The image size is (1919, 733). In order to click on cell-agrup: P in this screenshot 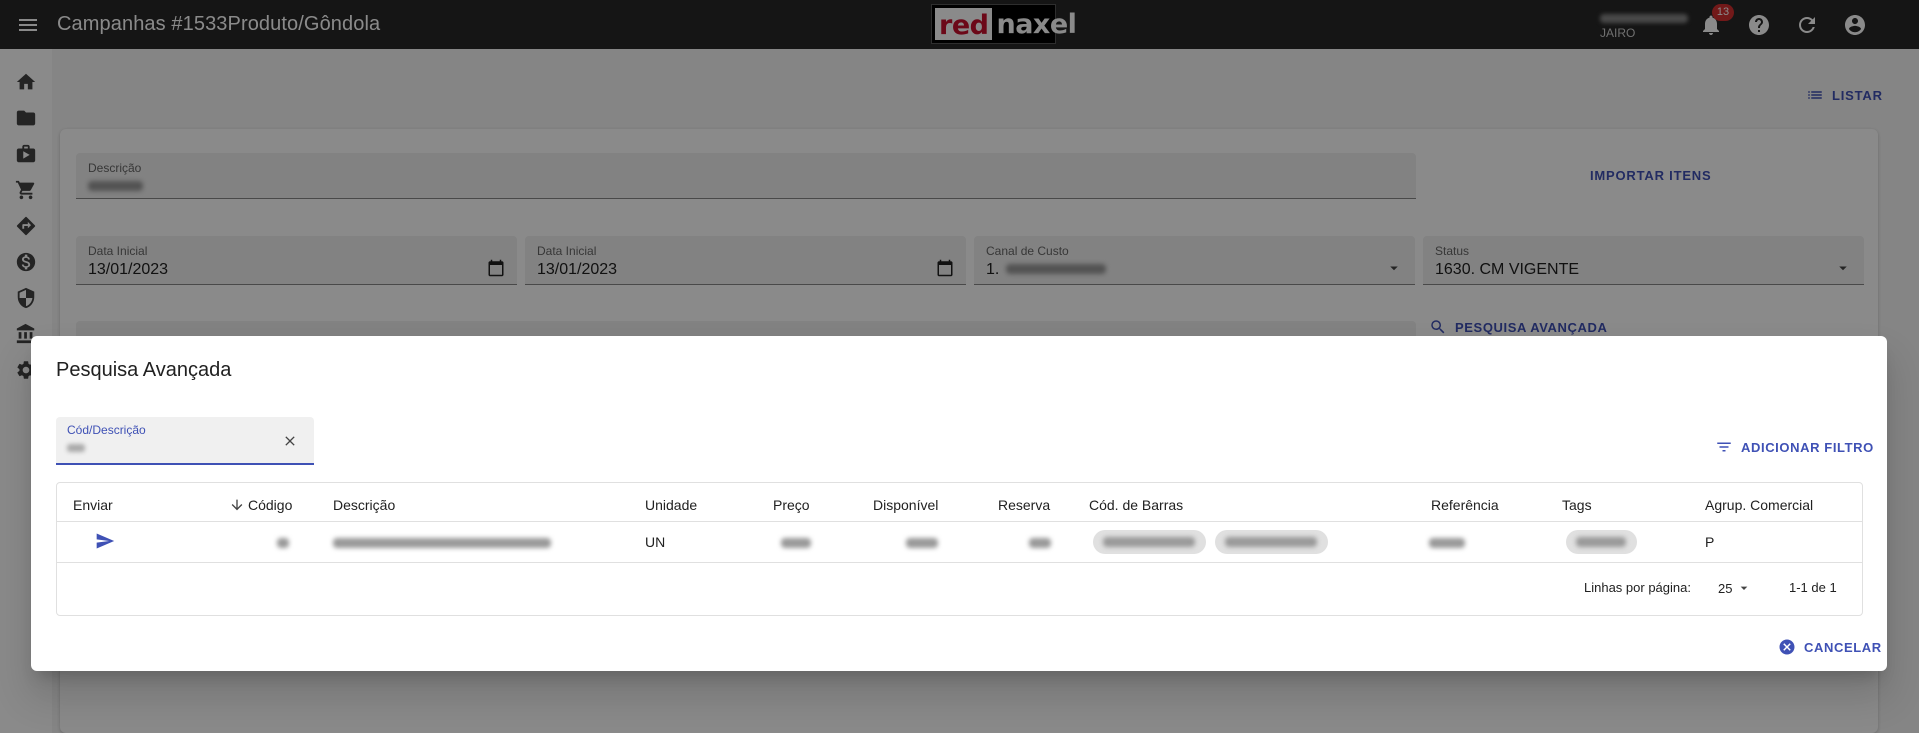, I will do `click(1710, 542)`.